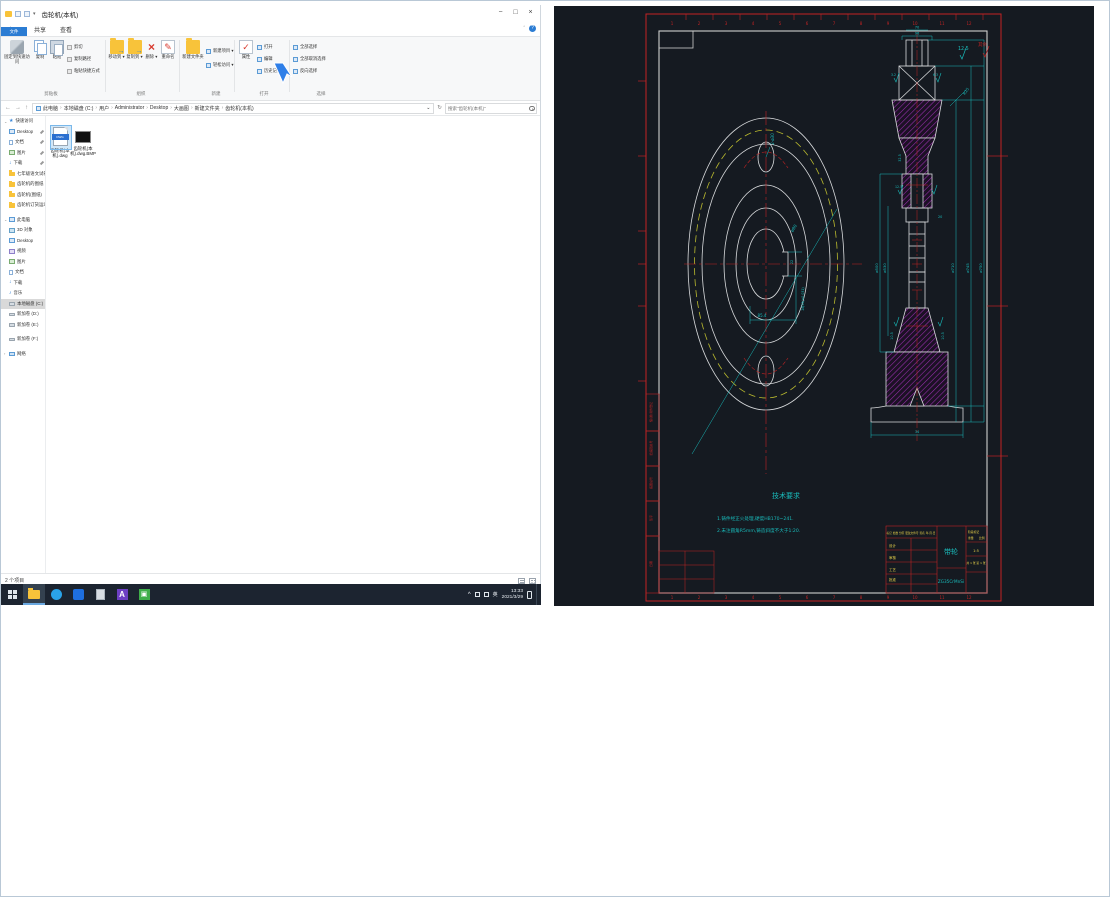 Image resolution: width=1110 pixels, height=897 pixels. I want to click on clock: 13:33 2021/3/29, so click(512, 595).